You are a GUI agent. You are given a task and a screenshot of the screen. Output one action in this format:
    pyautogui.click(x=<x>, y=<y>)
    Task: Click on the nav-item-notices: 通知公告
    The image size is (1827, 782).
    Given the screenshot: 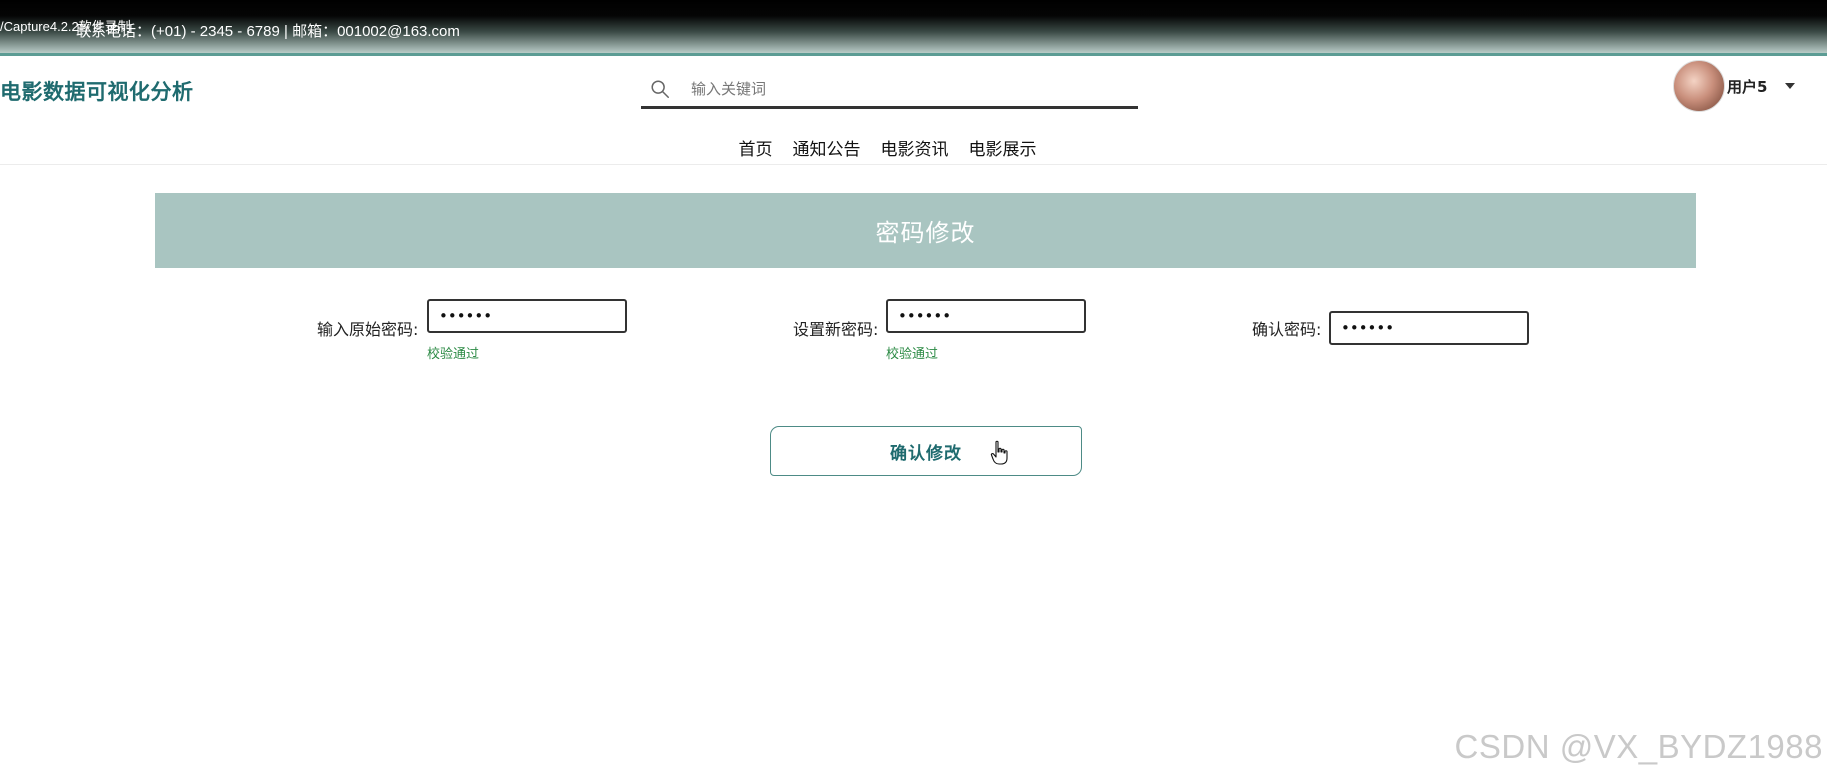 What is the action you would take?
    pyautogui.click(x=827, y=147)
    